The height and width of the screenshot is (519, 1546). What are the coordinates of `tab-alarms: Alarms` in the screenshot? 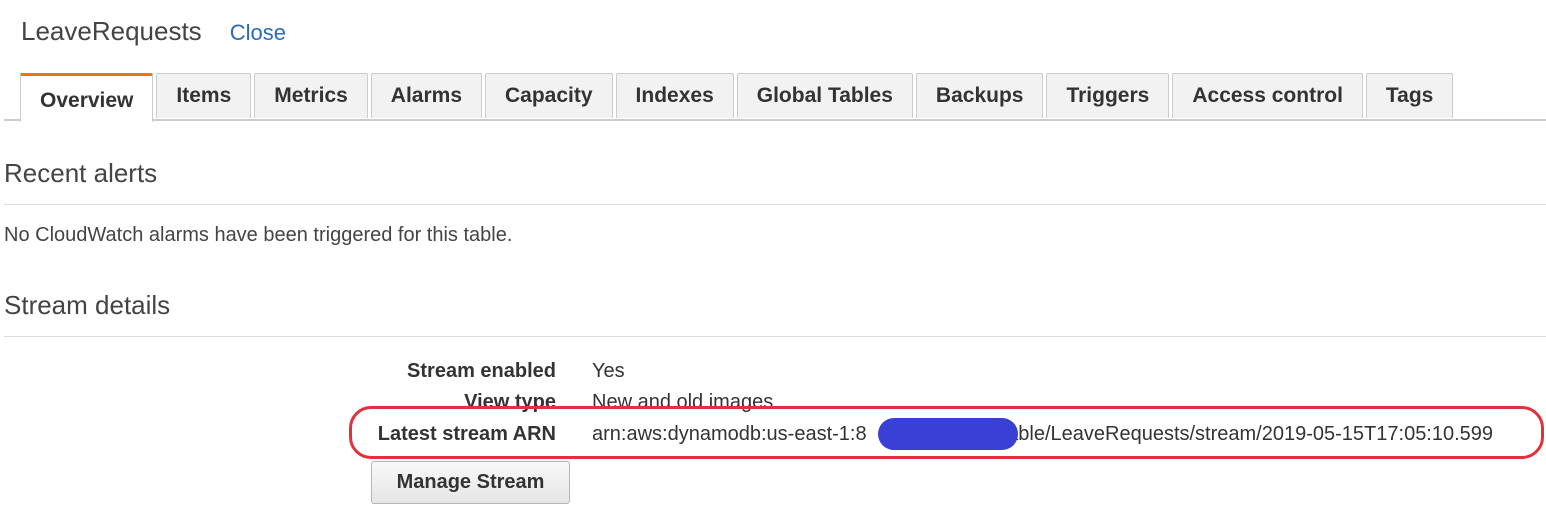 It's located at (426, 95).